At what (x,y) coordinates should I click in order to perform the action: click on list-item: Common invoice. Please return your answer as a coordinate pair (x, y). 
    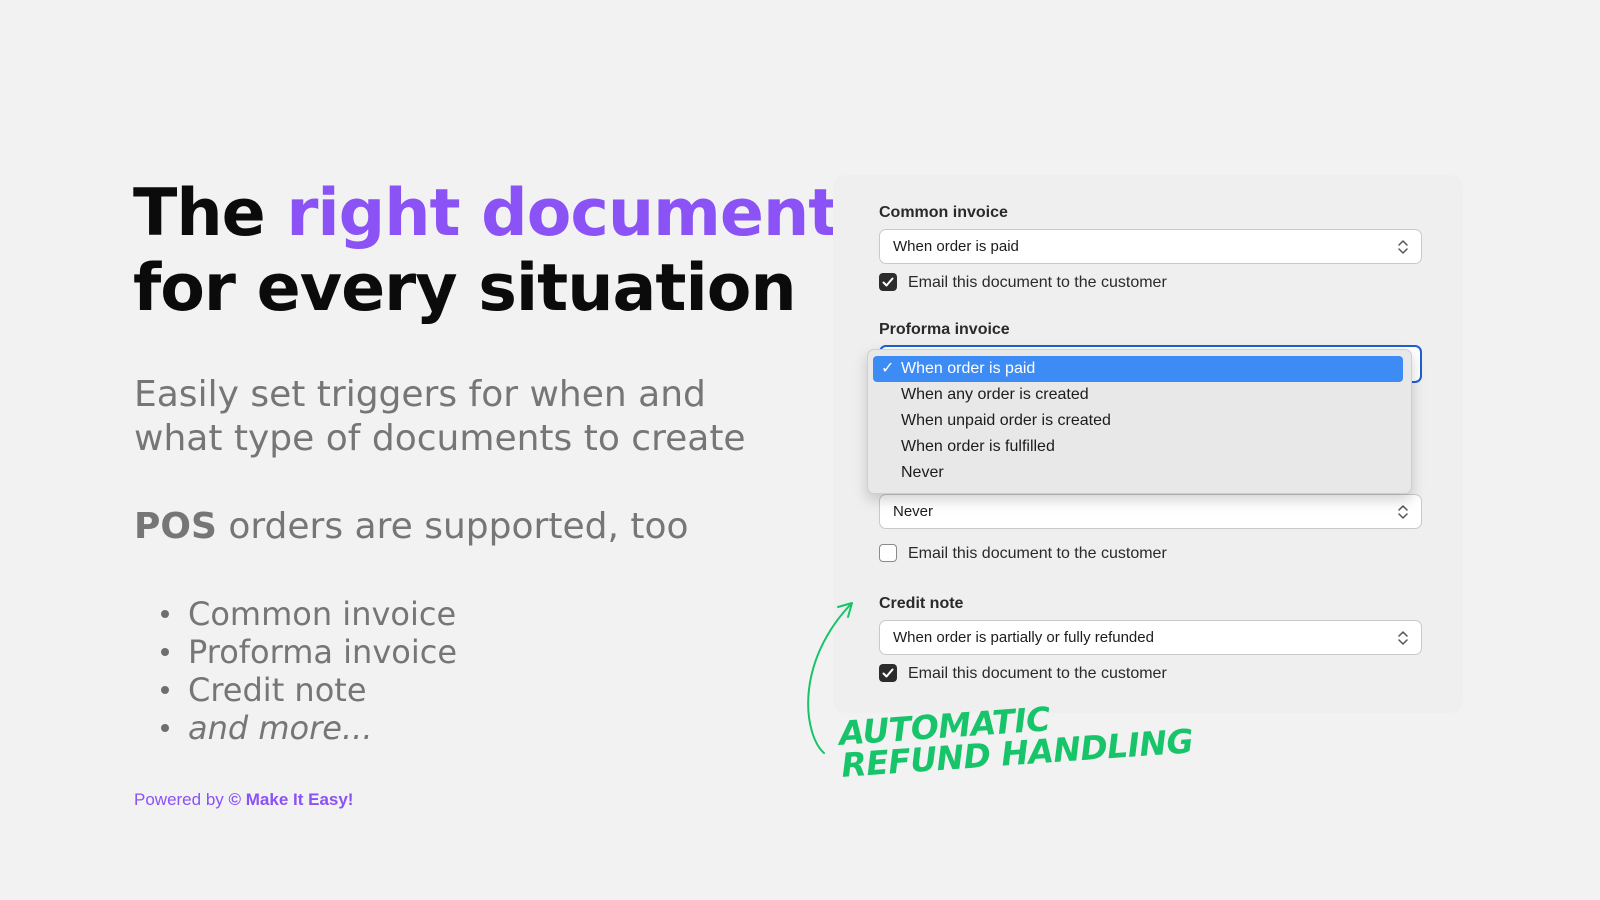
    Looking at the image, I should click on (309, 614).